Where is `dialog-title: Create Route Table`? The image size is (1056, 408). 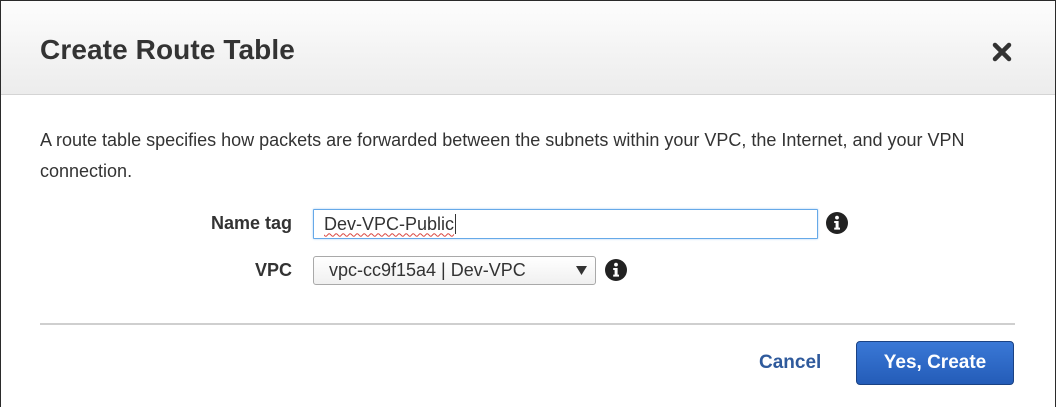 dialog-title: Create Route Table is located at coordinates (167, 49).